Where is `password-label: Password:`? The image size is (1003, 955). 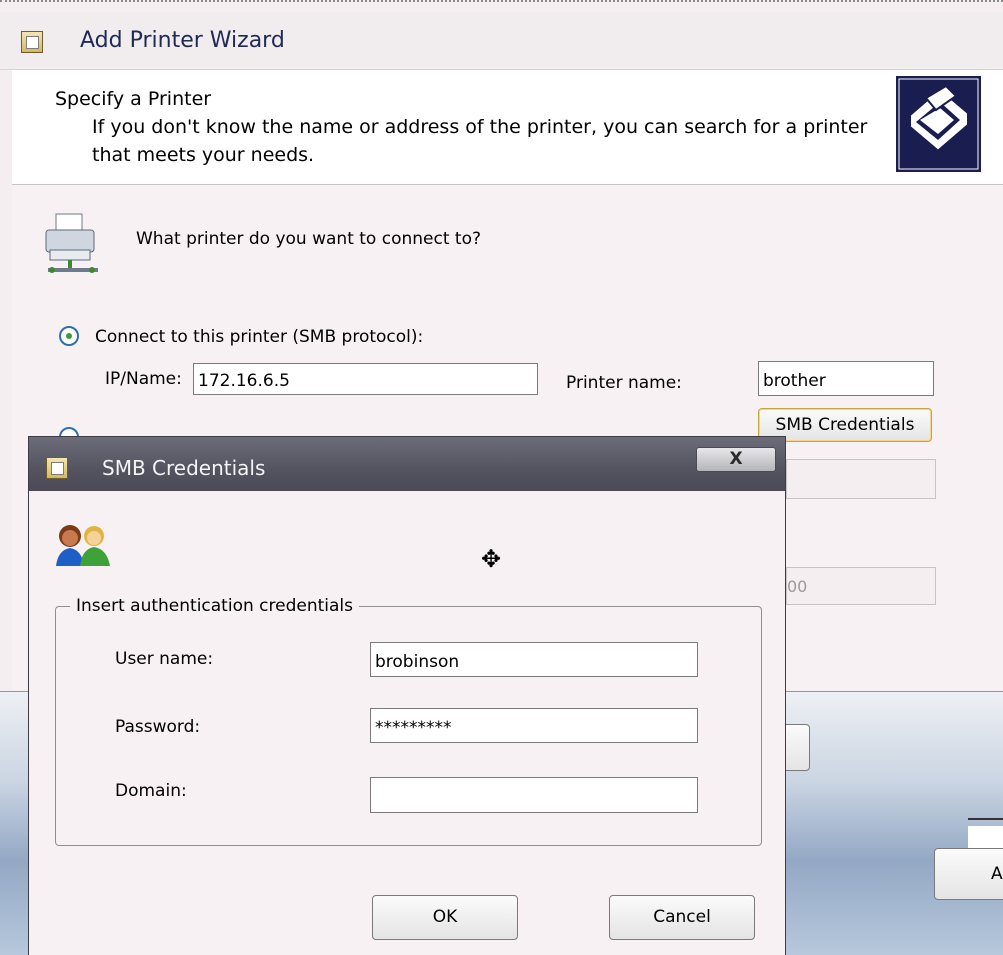 password-label: Password: is located at coordinates (158, 727).